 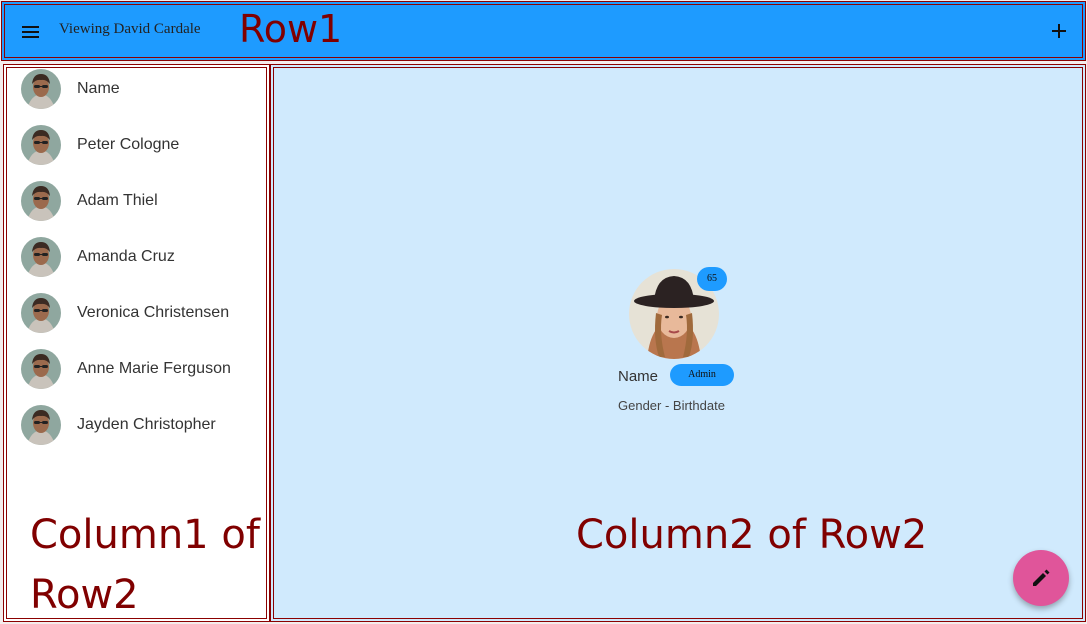 What do you see at coordinates (137, 92) in the screenshot?
I see `person-list-item: Name` at bounding box center [137, 92].